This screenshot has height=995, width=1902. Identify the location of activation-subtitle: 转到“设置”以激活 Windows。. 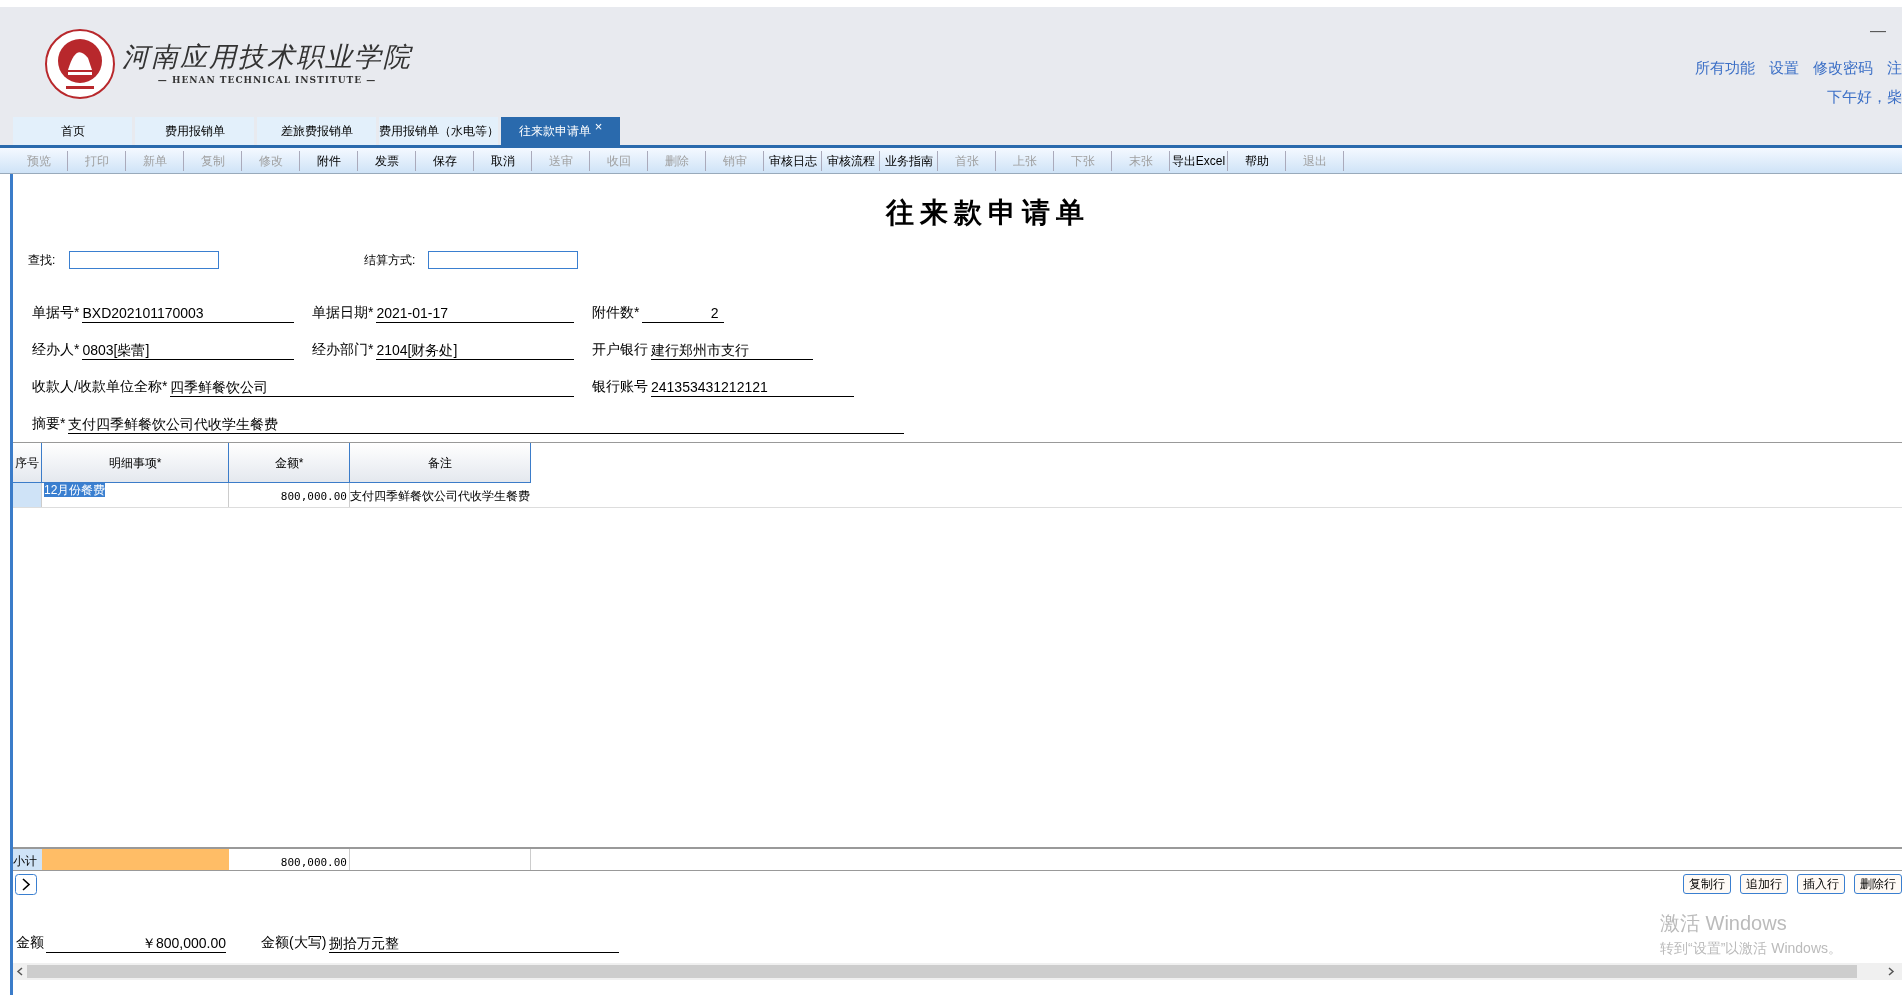
(1751, 948).